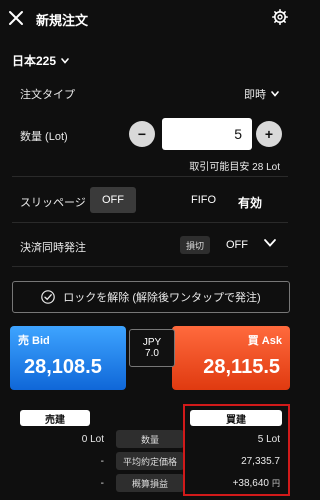 The height and width of the screenshot is (500, 320). I want to click on unlock-label: ロックを解除 (解除後ワンタップで発注), so click(162, 298).